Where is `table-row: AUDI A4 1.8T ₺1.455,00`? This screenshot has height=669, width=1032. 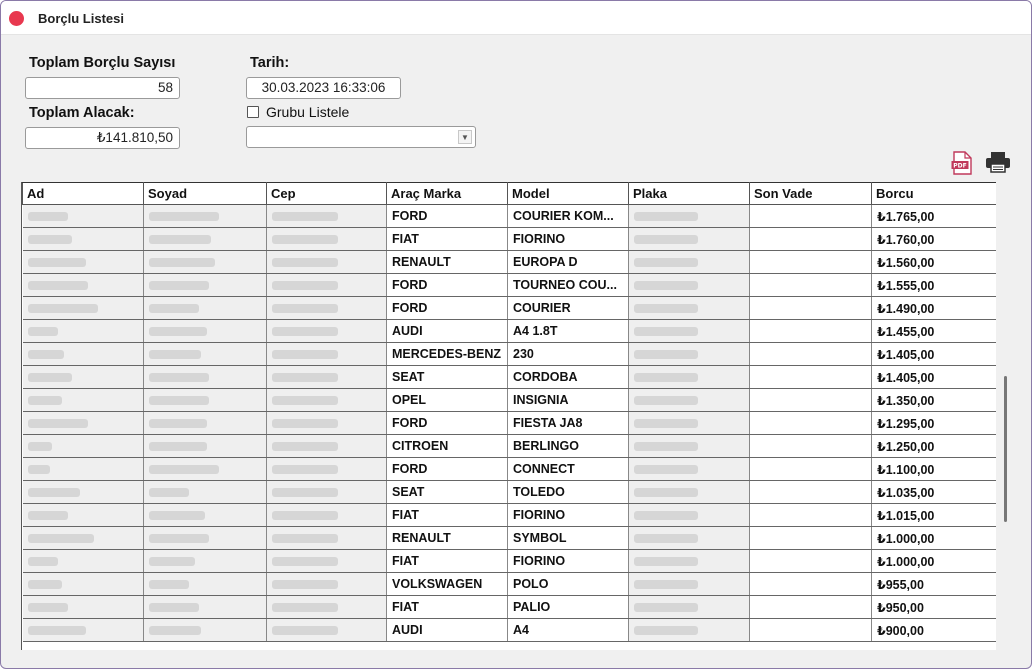 table-row: AUDI A4 1.8T ₺1.455,00 is located at coordinates (509, 331).